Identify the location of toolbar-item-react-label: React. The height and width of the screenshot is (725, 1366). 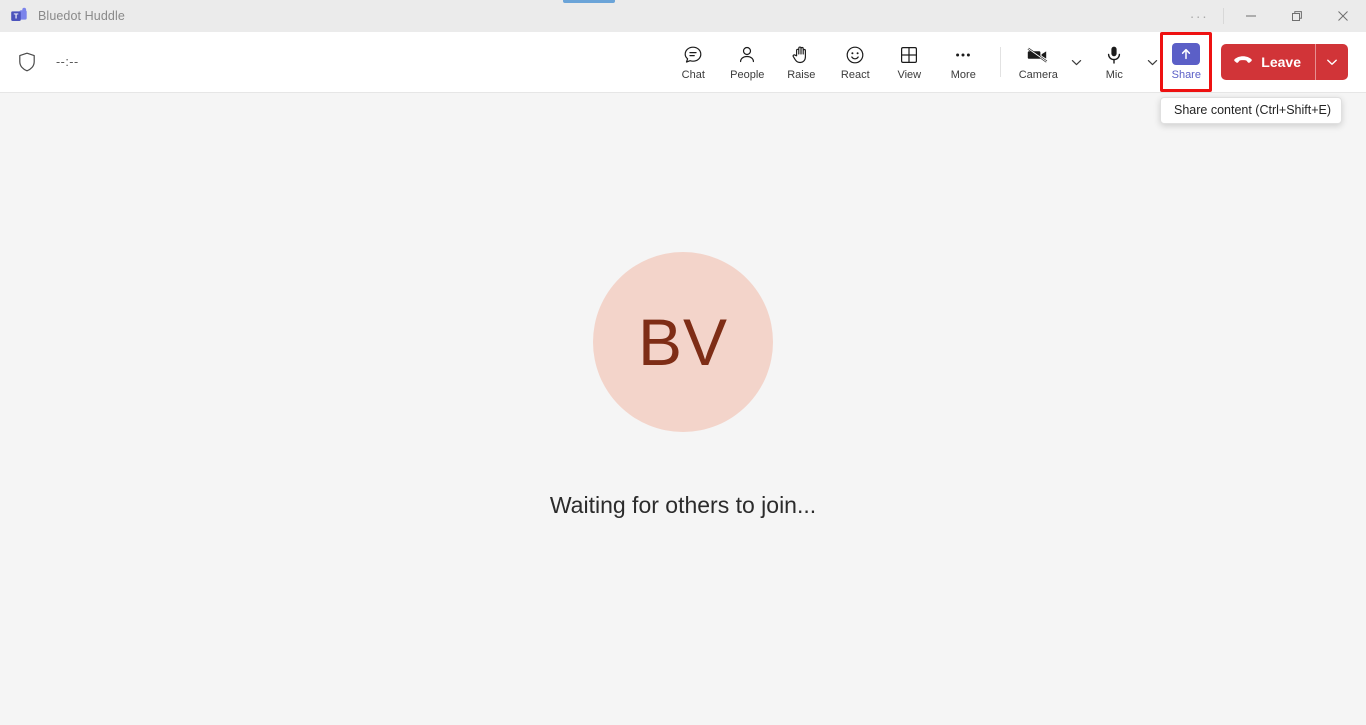
(855, 74).